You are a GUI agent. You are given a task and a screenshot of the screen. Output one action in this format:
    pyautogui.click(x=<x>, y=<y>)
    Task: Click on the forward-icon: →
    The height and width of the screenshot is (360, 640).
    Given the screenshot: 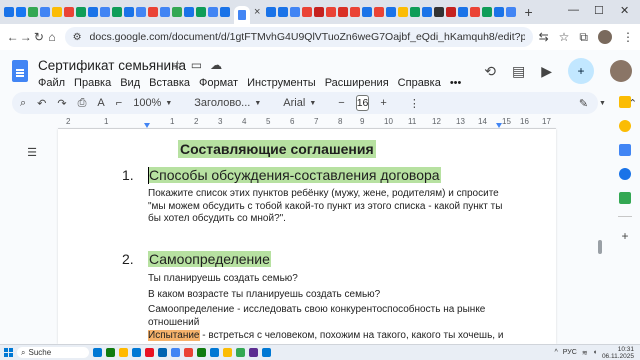 What is the action you would take?
    pyautogui.click(x=25, y=37)
    